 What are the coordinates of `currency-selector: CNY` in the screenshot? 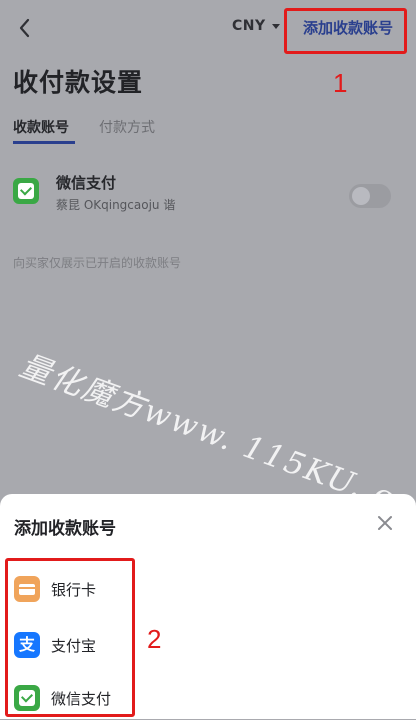 It's located at (256, 26).